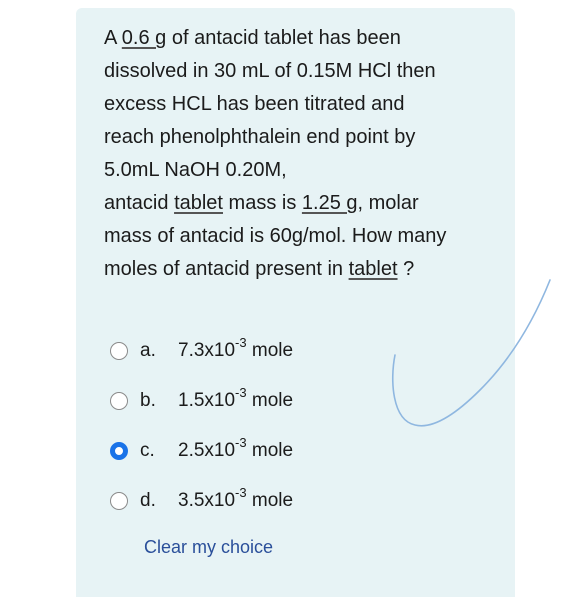  I want to click on question-line-2: dissolved in 30 mL of 0.15M HCl then, so click(270, 71).